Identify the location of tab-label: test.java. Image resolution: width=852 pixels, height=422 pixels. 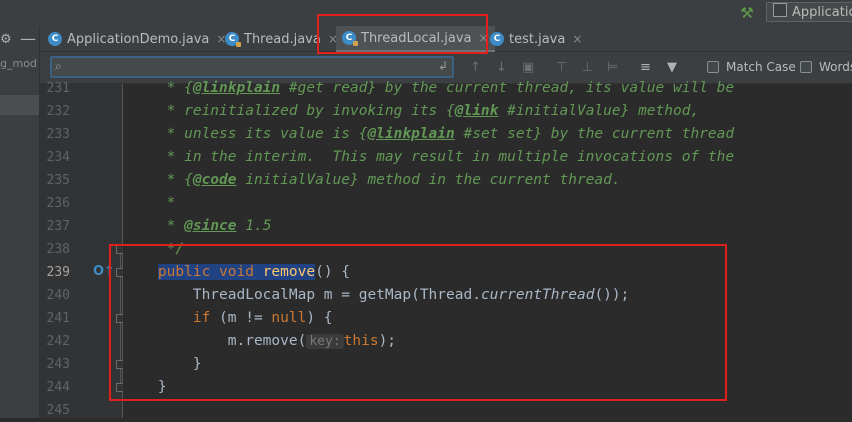
(537, 39).